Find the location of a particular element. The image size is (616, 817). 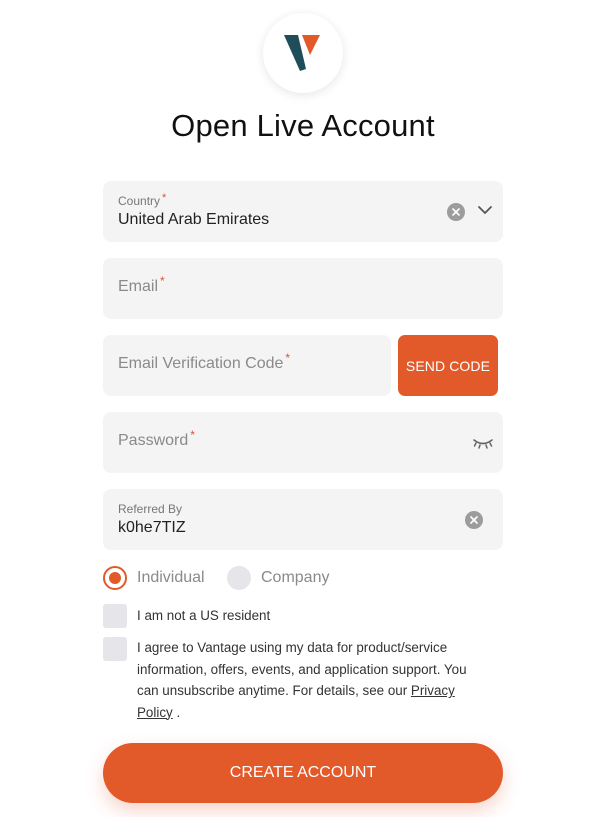

vantage-logo-icon is located at coordinates (302, 53).